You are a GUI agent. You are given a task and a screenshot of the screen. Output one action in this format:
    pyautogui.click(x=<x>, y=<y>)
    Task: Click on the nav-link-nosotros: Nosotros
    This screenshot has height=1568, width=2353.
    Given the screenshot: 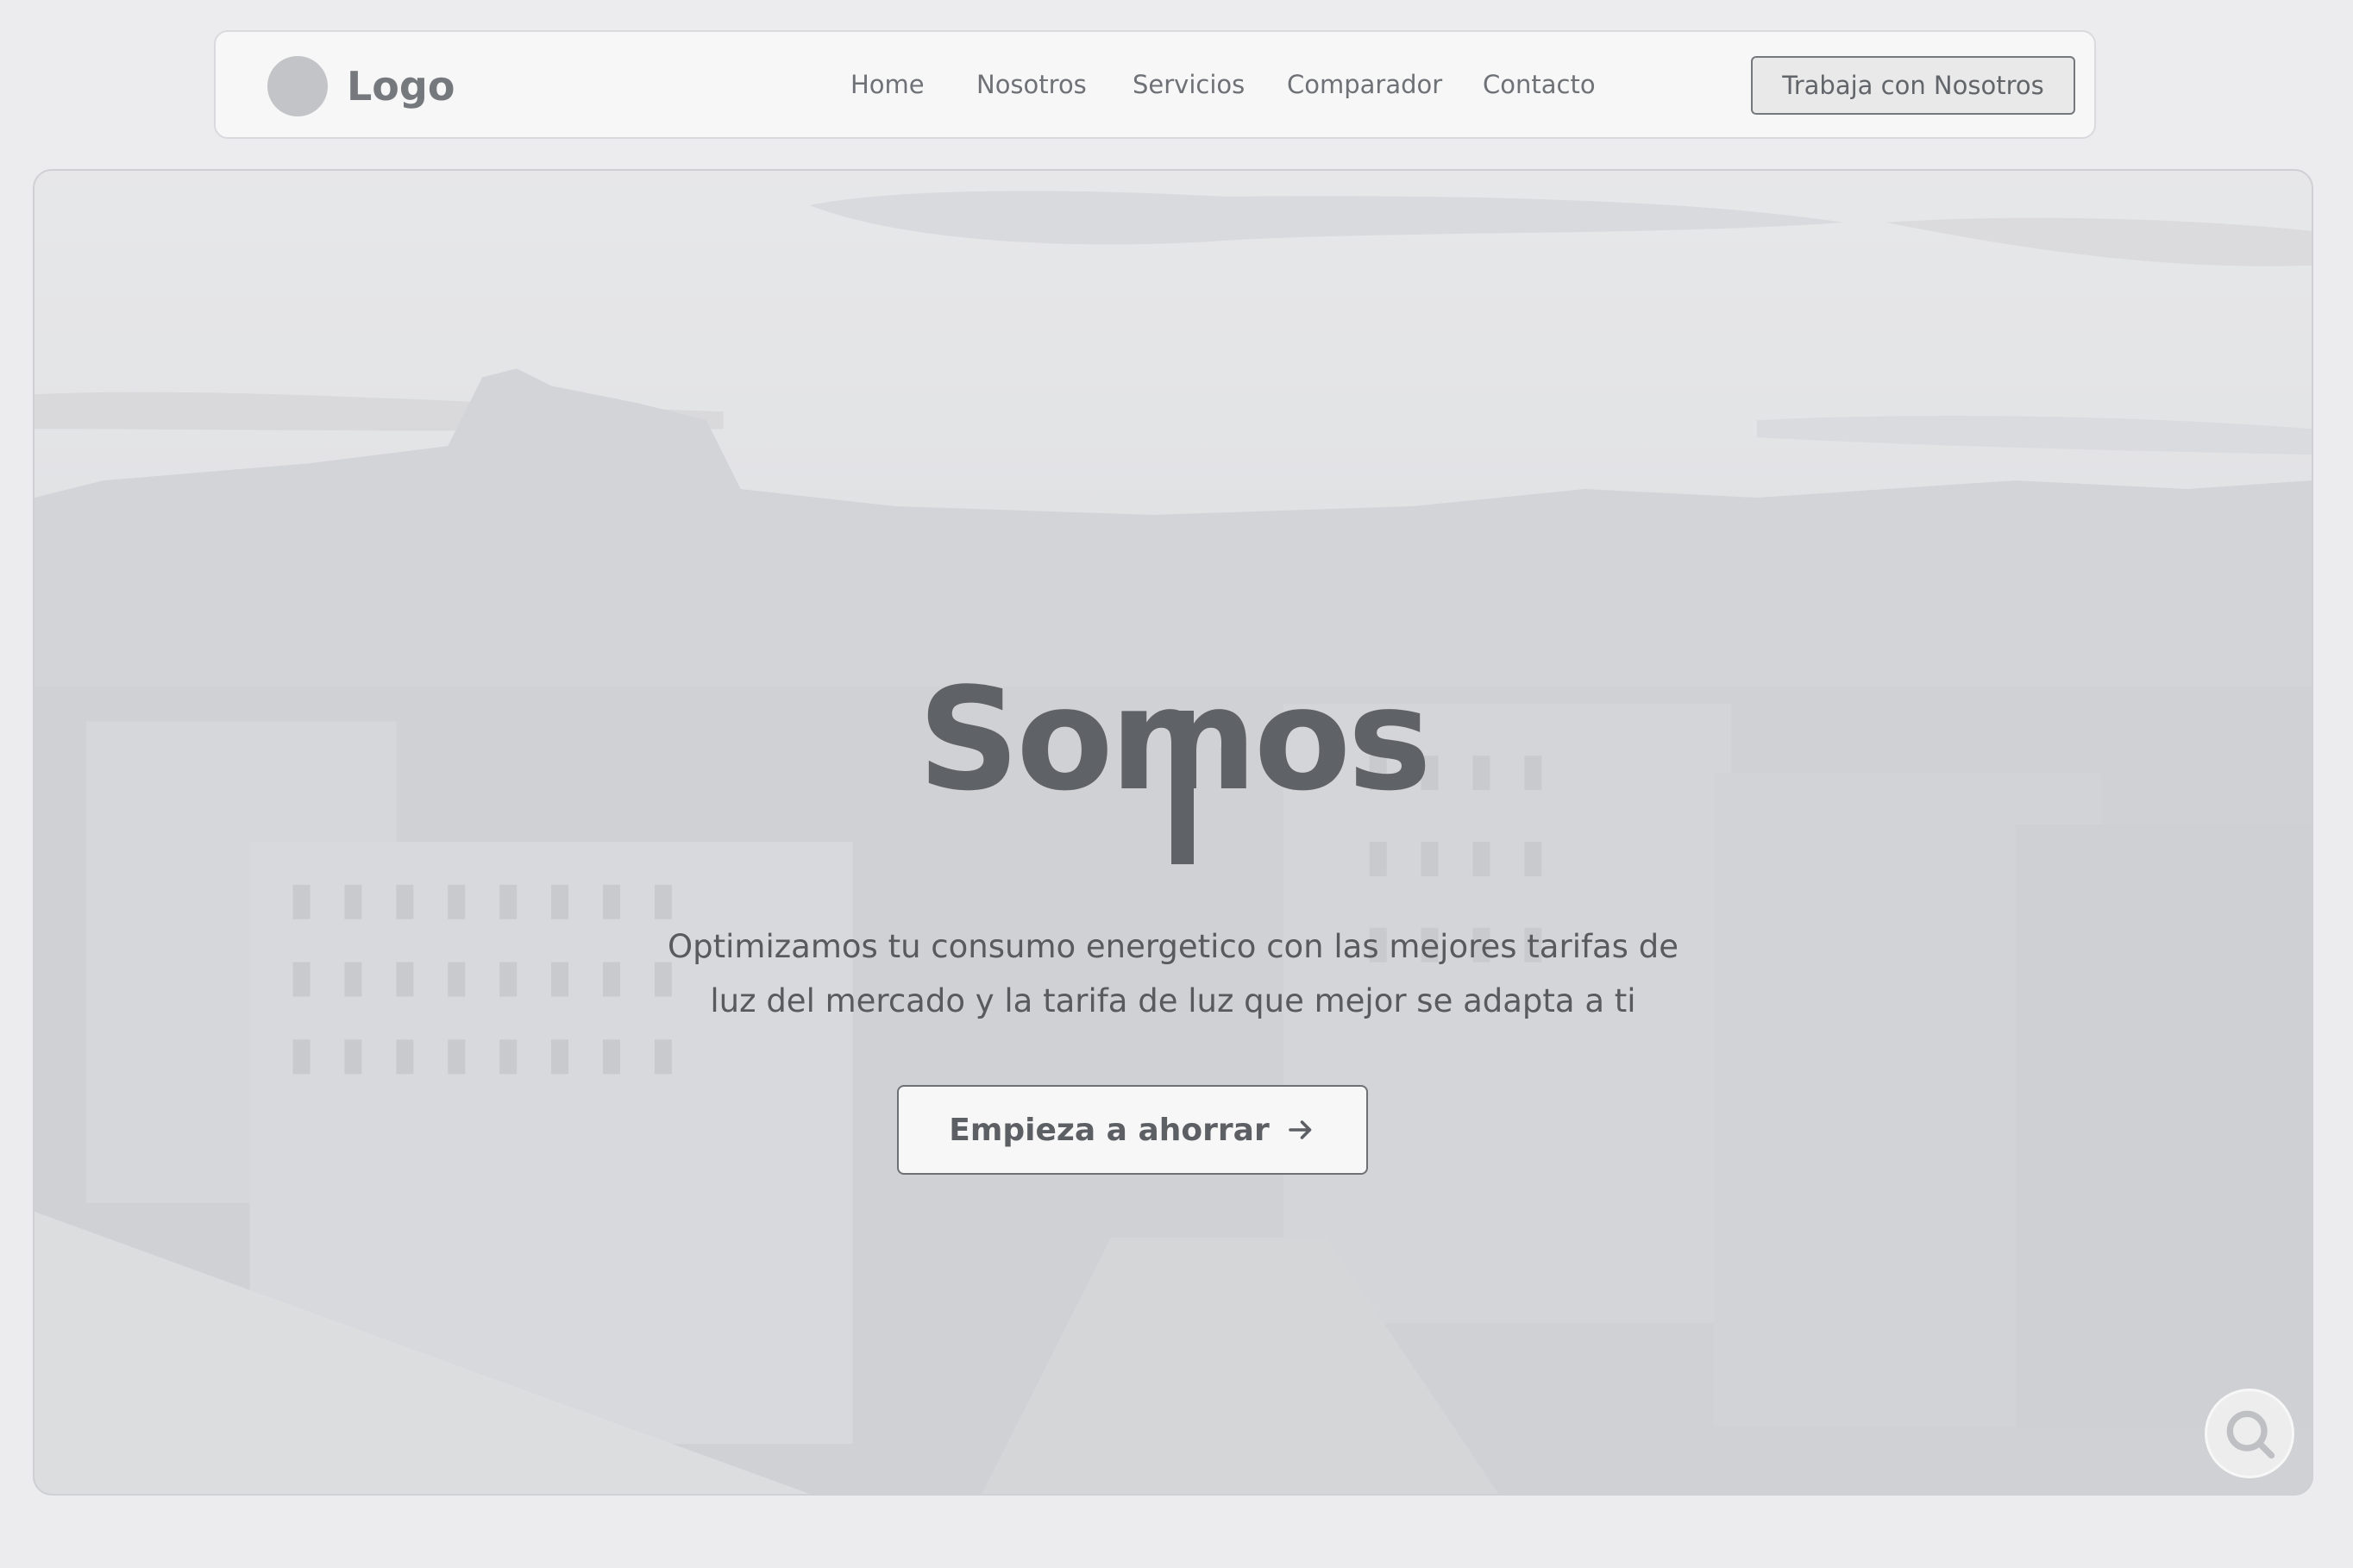 What is the action you would take?
    pyautogui.click(x=1031, y=84)
    